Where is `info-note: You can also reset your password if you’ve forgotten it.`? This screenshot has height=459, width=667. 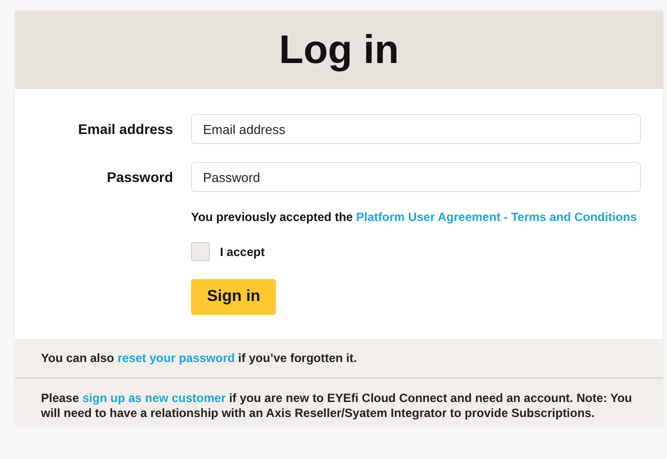 info-note: You can also reset your password if you’ve forgotten it. is located at coordinates (339, 358).